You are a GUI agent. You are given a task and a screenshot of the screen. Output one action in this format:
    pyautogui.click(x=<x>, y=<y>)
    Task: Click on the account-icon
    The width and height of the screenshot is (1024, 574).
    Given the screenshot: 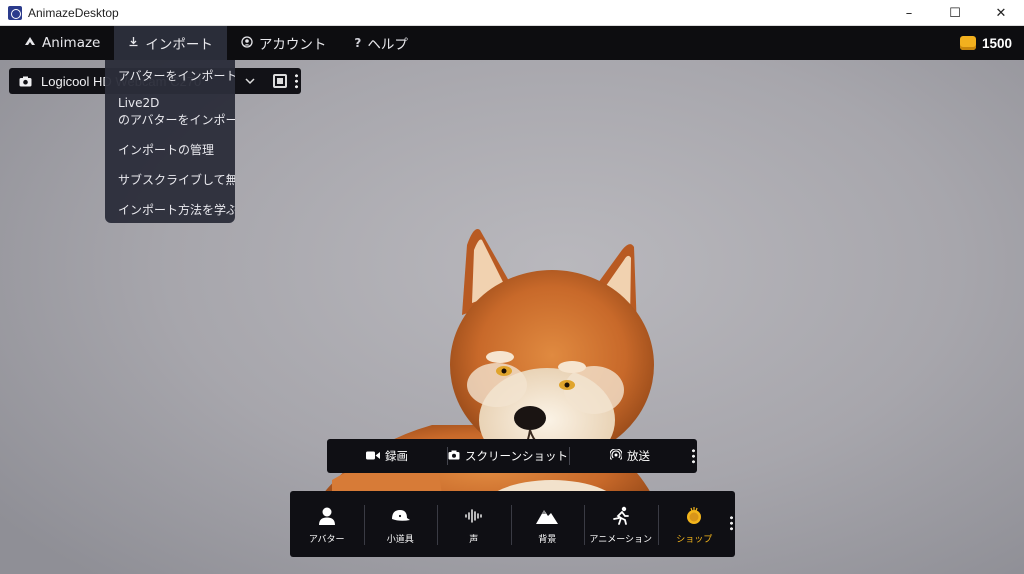 What is the action you would take?
    pyautogui.click(x=247, y=43)
    